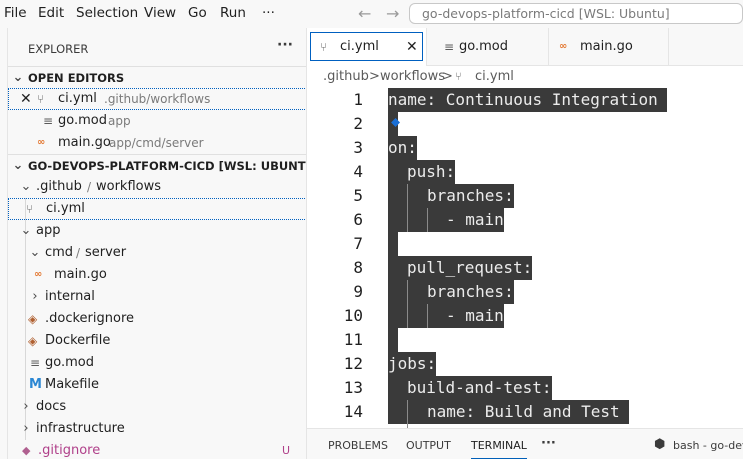 The image size is (743, 459). What do you see at coordinates (358, 195) in the screenshot?
I see `line-number: 5` at bounding box center [358, 195].